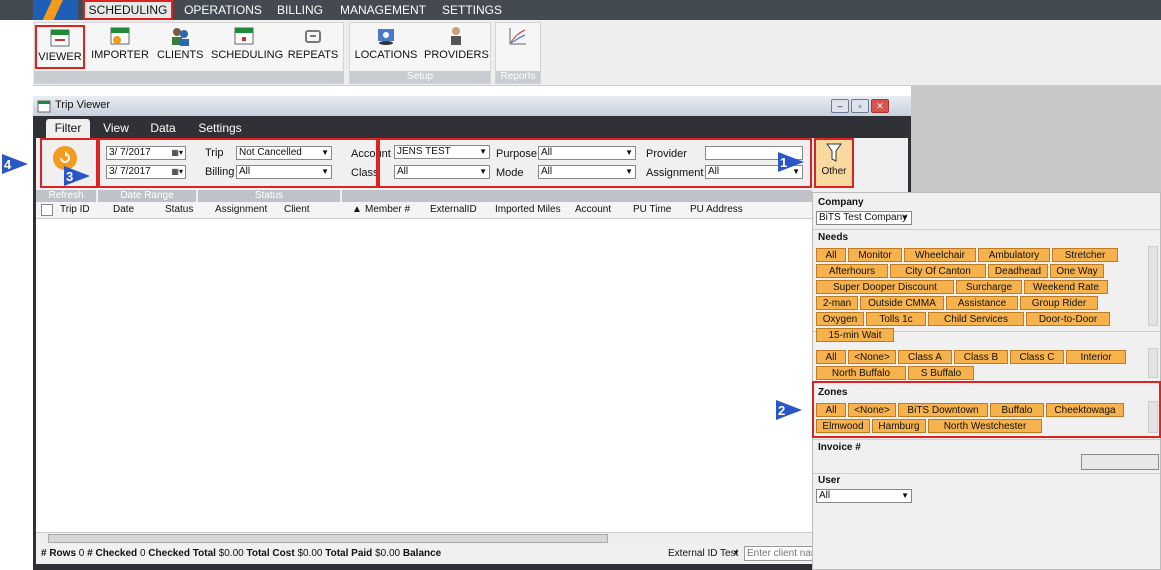 The image size is (1161, 570). What do you see at coordinates (982, 303) in the screenshot?
I see `needs-chip: Assistance` at bounding box center [982, 303].